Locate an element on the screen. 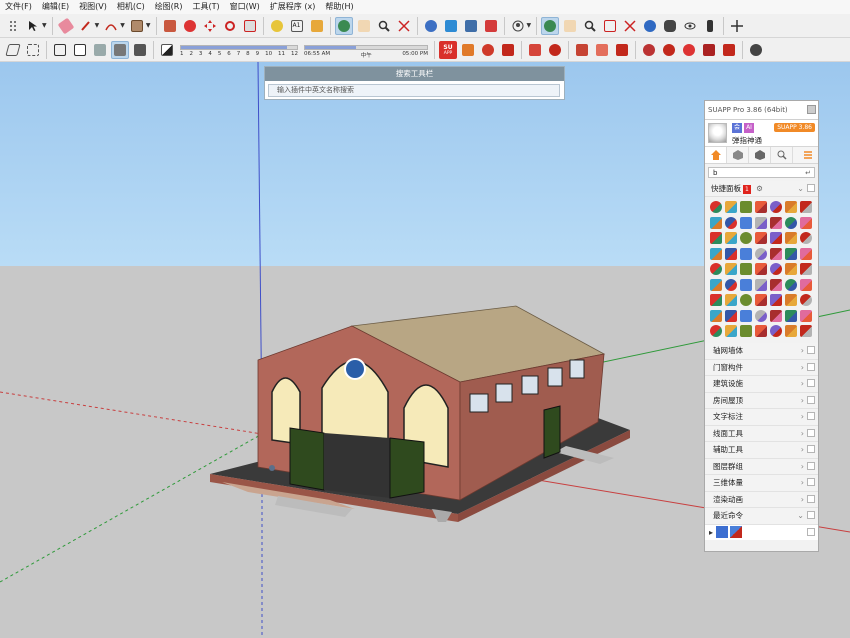 The height and width of the screenshot is (638, 850). shaded-icon is located at coordinates (100, 50).